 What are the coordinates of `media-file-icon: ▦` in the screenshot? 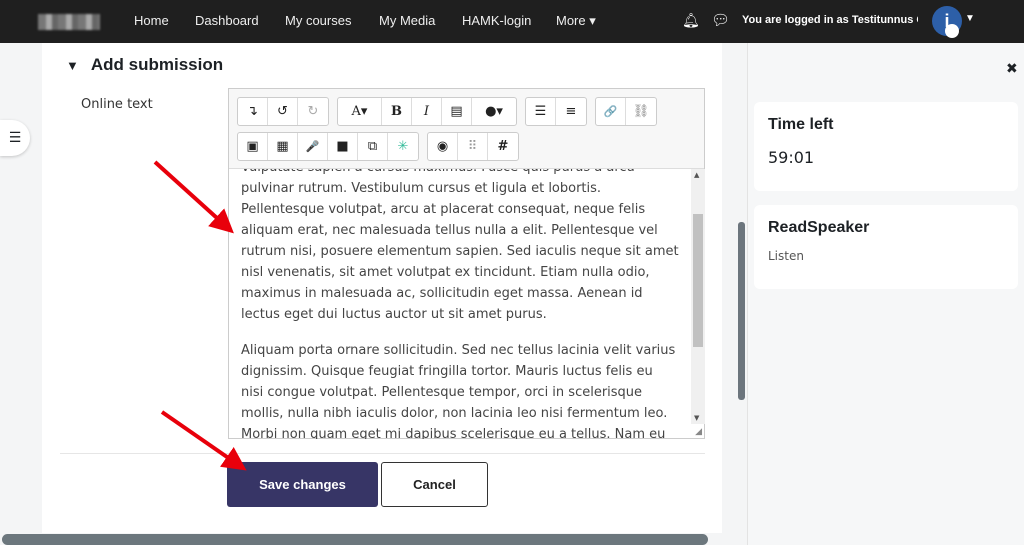 It's located at (283, 146).